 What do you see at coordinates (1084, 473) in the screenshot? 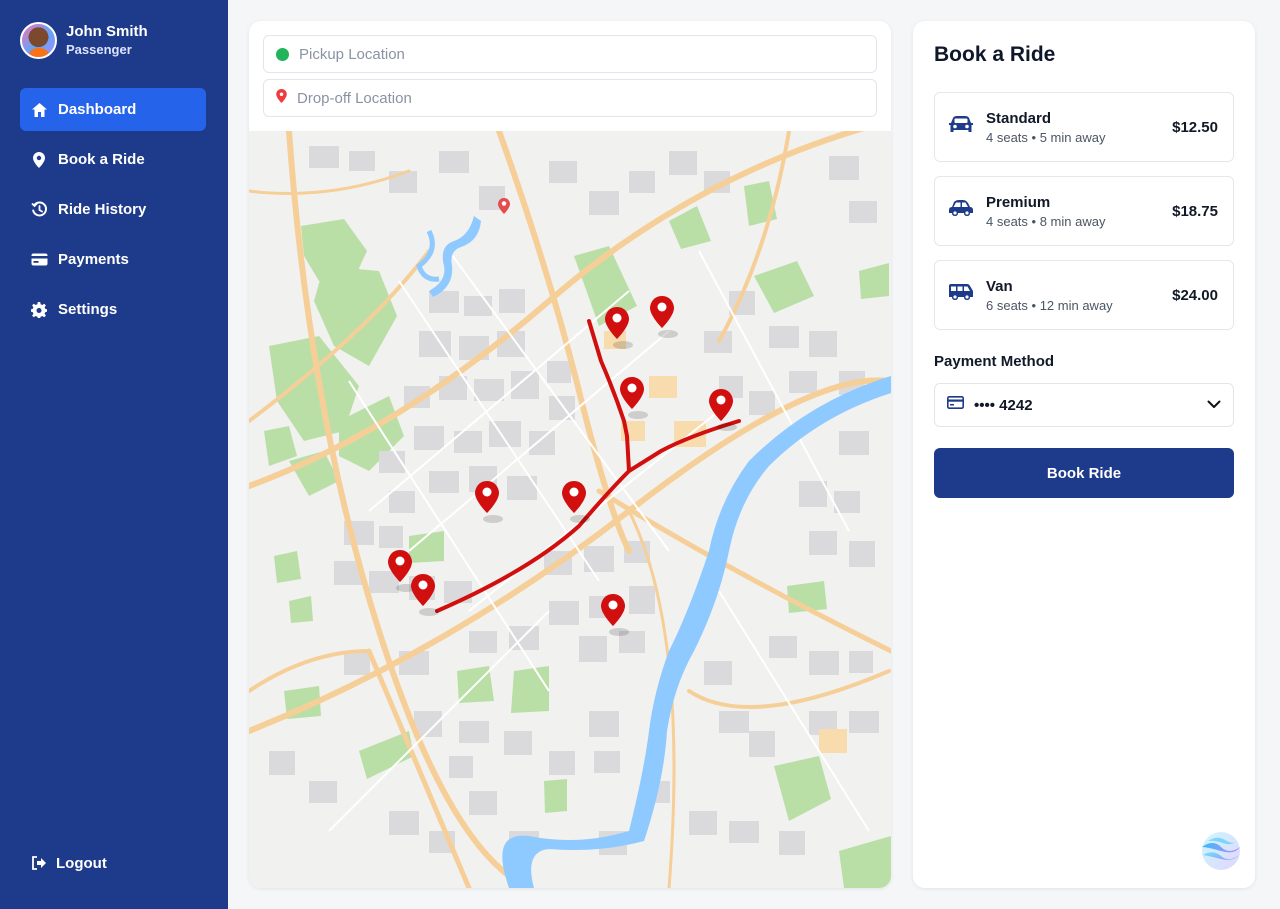
I see `book-ride-button: Book Ride` at bounding box center [1084, 473].